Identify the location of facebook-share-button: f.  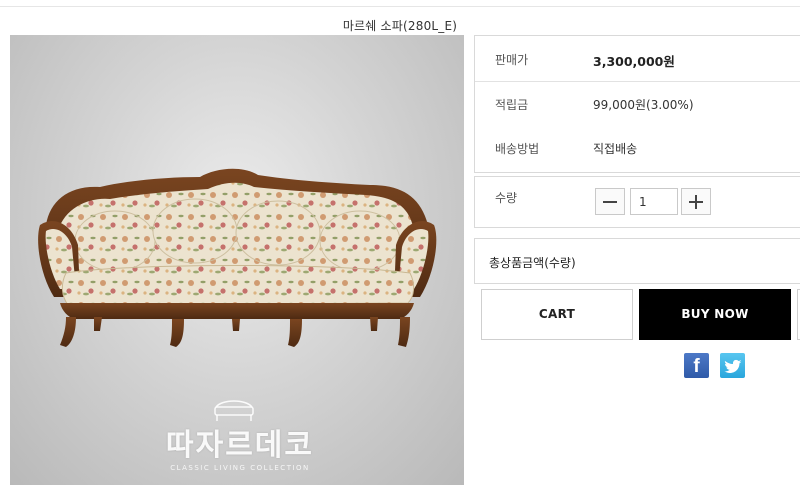
(696, 365).